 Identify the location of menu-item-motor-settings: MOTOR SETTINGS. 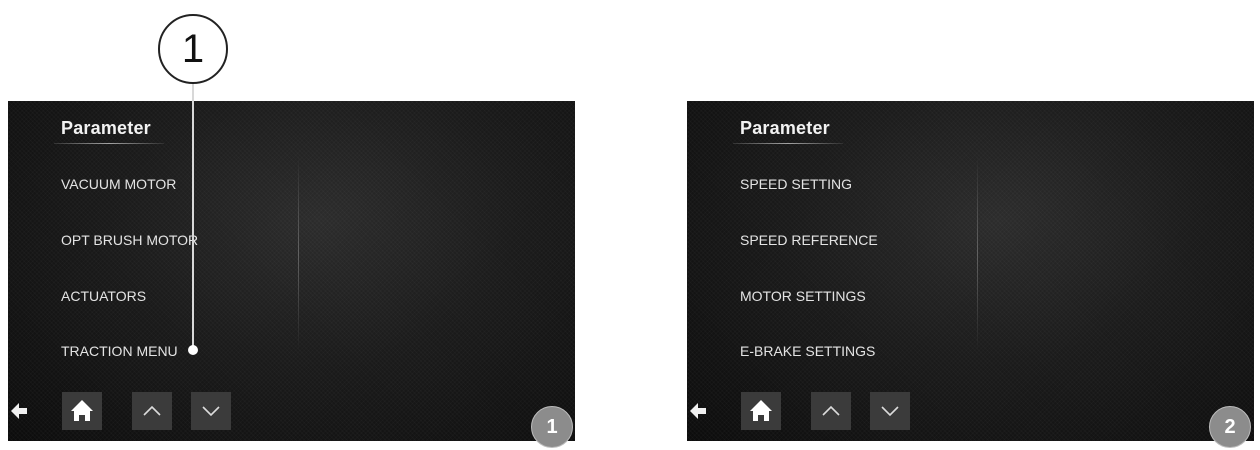
(803, 296).